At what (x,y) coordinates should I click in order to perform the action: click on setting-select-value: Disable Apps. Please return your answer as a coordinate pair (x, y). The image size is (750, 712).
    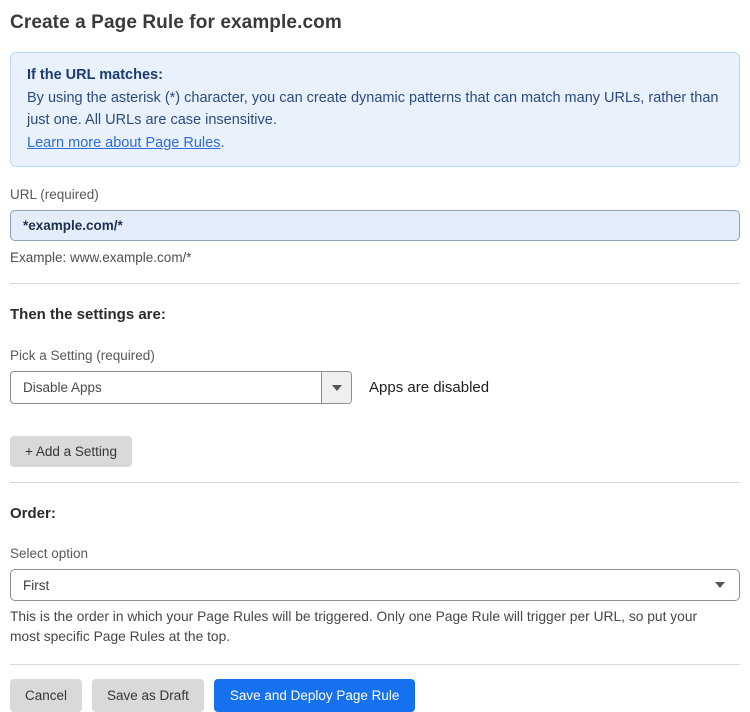
    Looking at the image, I should click on (62, 387).